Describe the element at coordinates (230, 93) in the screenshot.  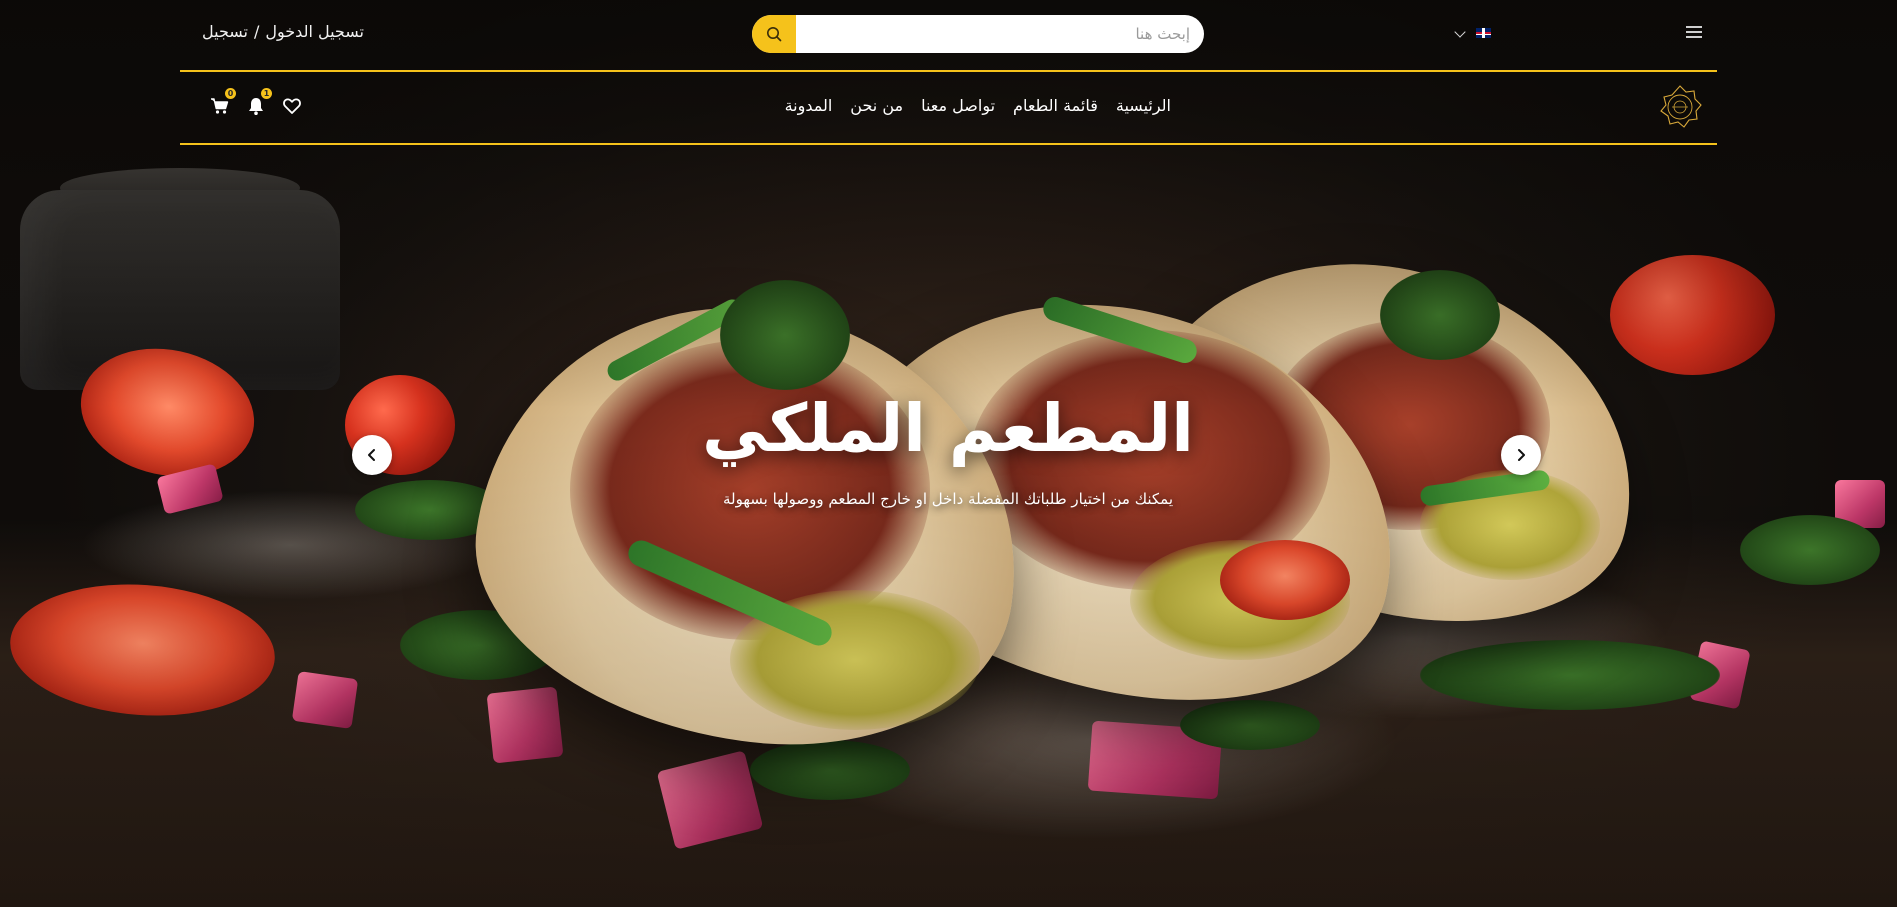
I see `cart-count-badge: 0` at that location.